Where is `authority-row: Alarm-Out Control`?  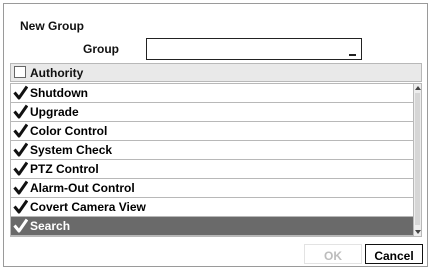 authority-row: Alarm-Out Control is located at coordinates (212, 188).